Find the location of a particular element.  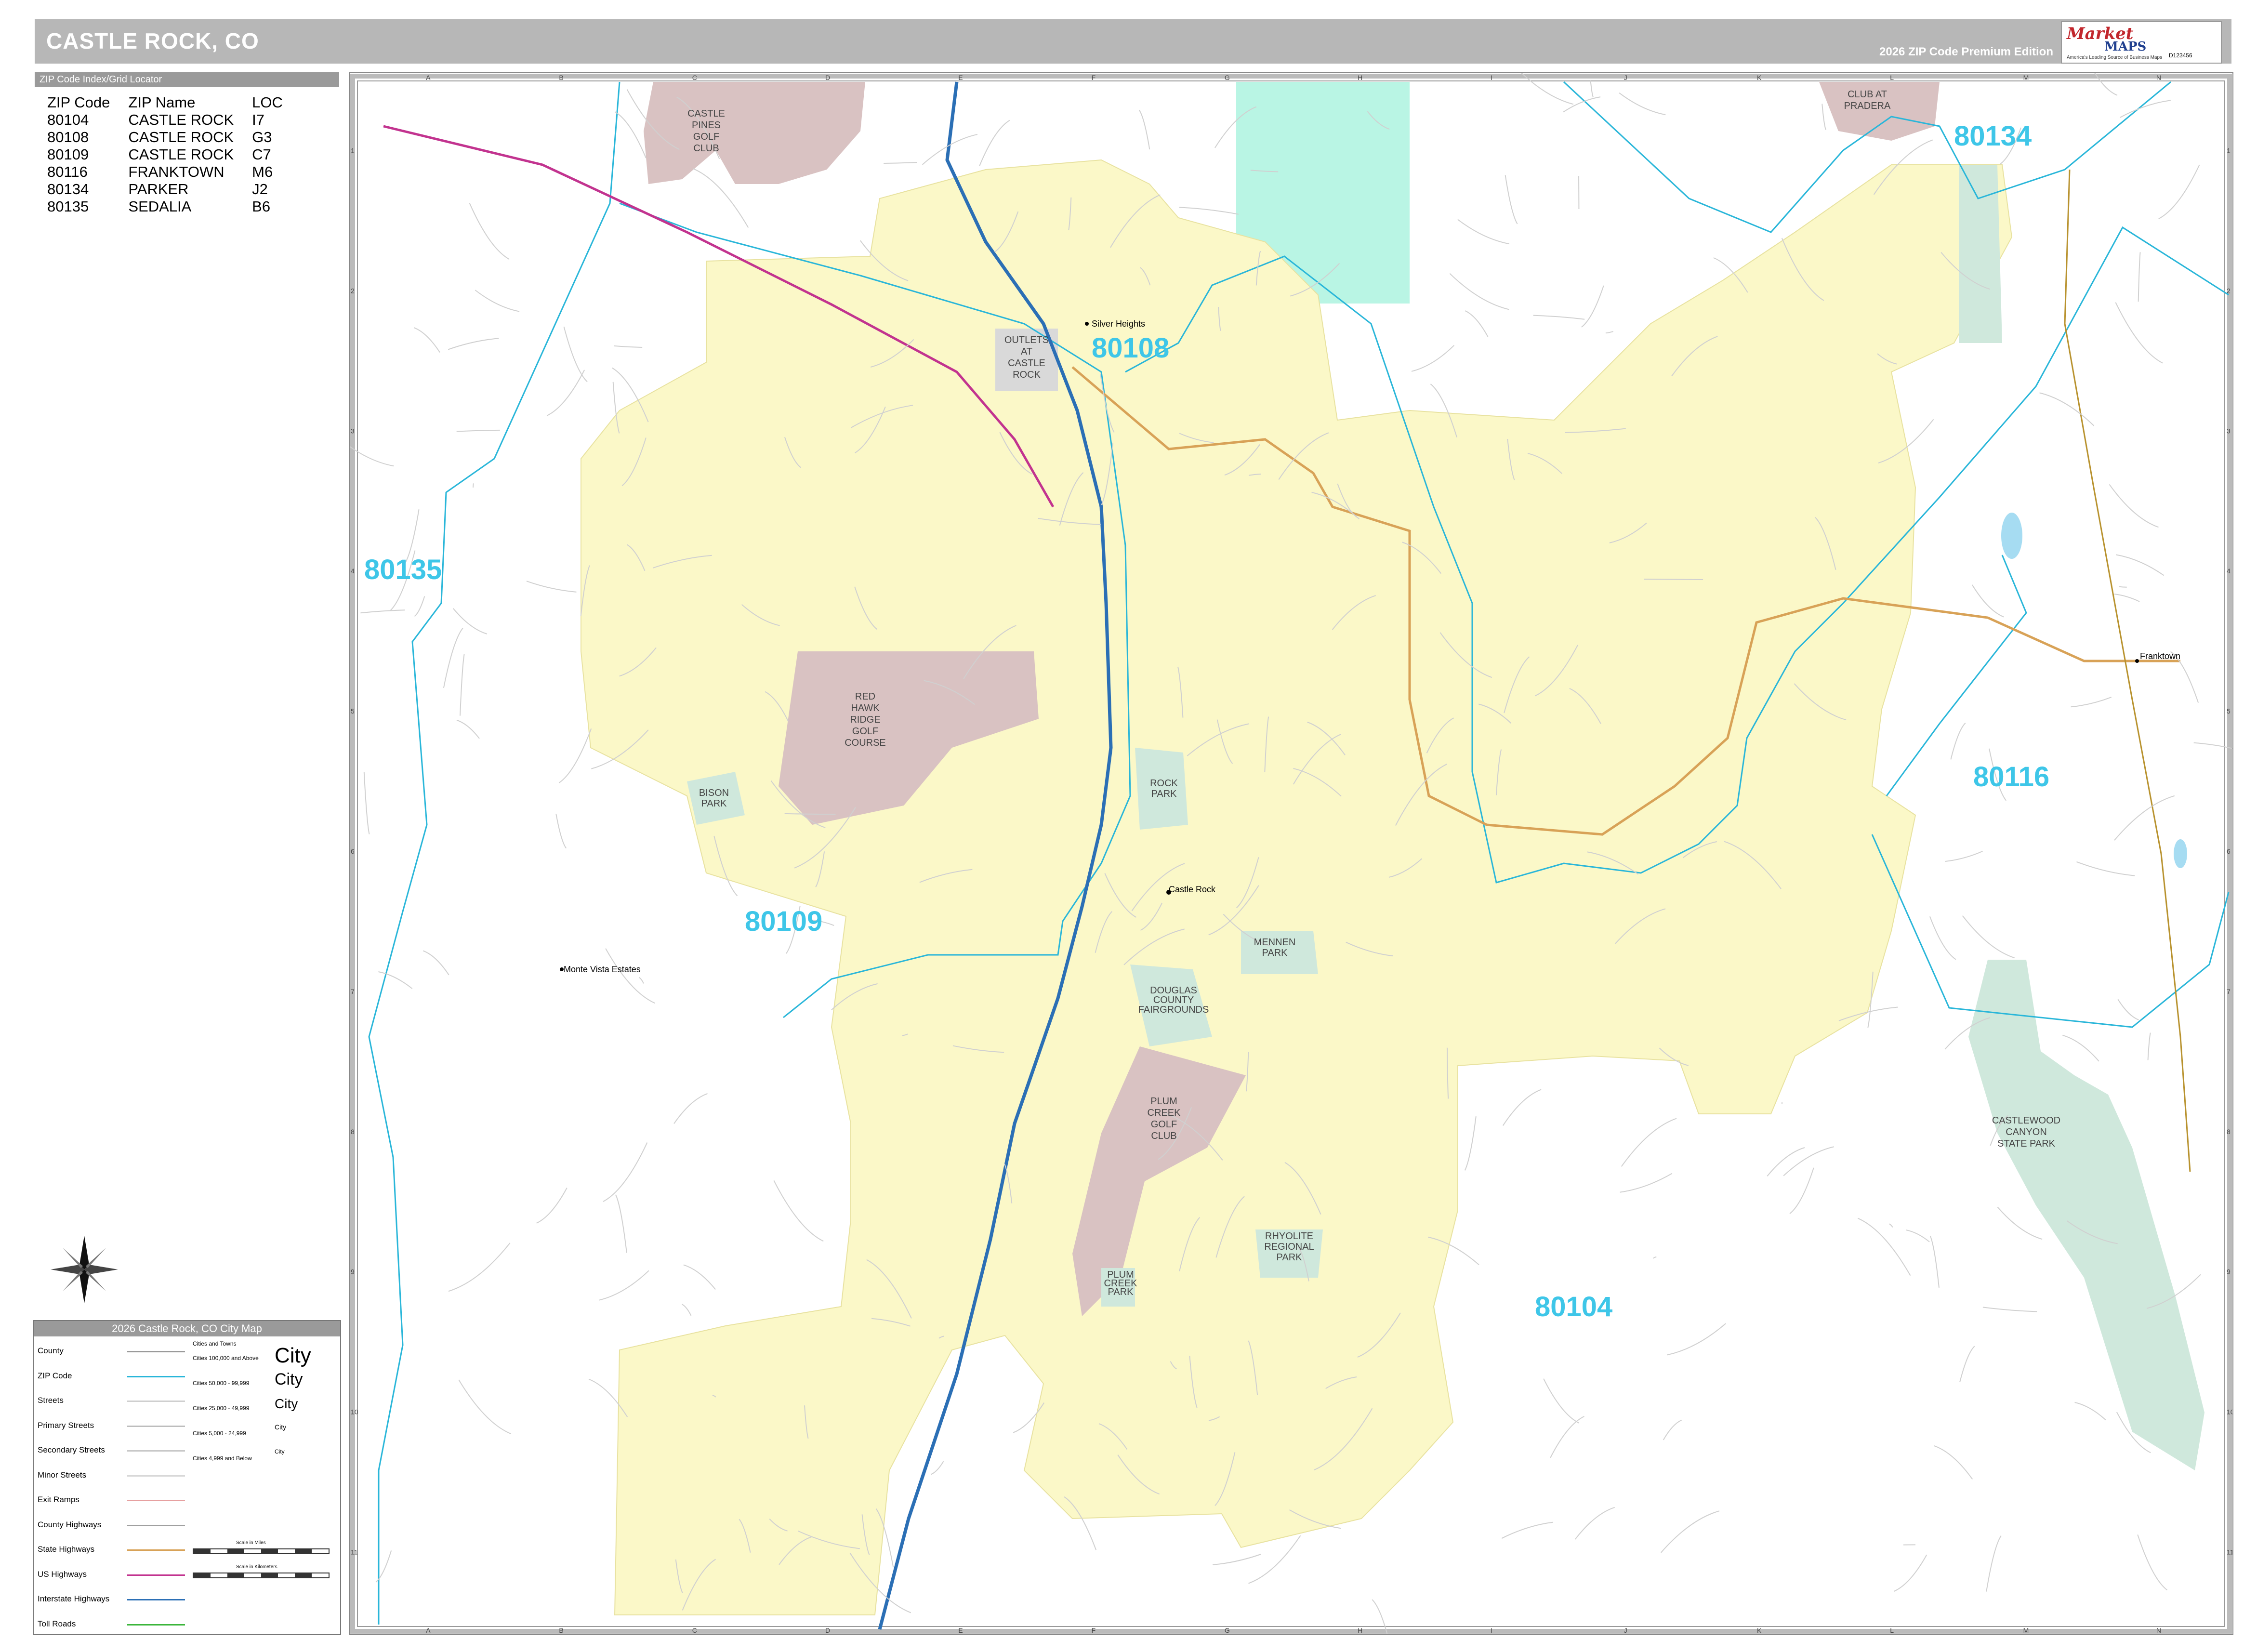

zip-cell: 80108 is located at coordinates (68, 137).